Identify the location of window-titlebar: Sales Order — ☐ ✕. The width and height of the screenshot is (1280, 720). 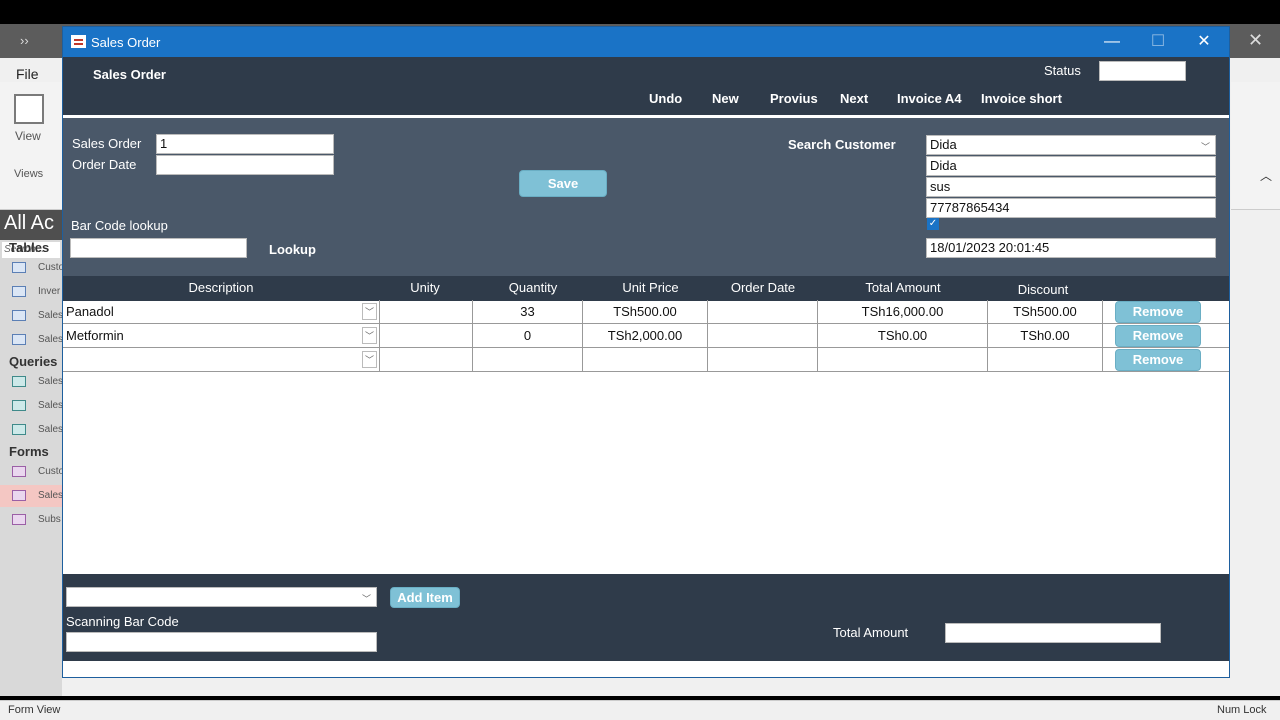
(646, 42).